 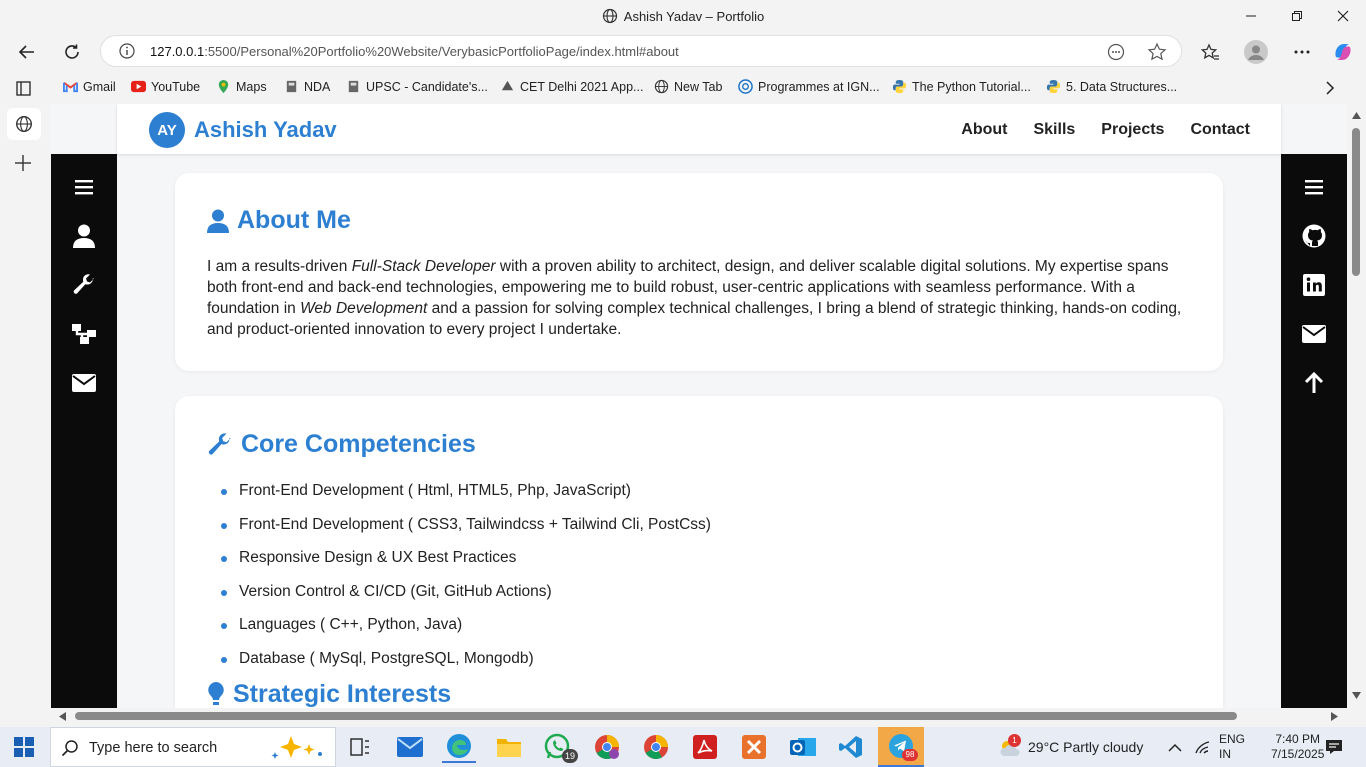 I want to click on taskbar-search-box: Type here to search, so click(x=193, y=747).